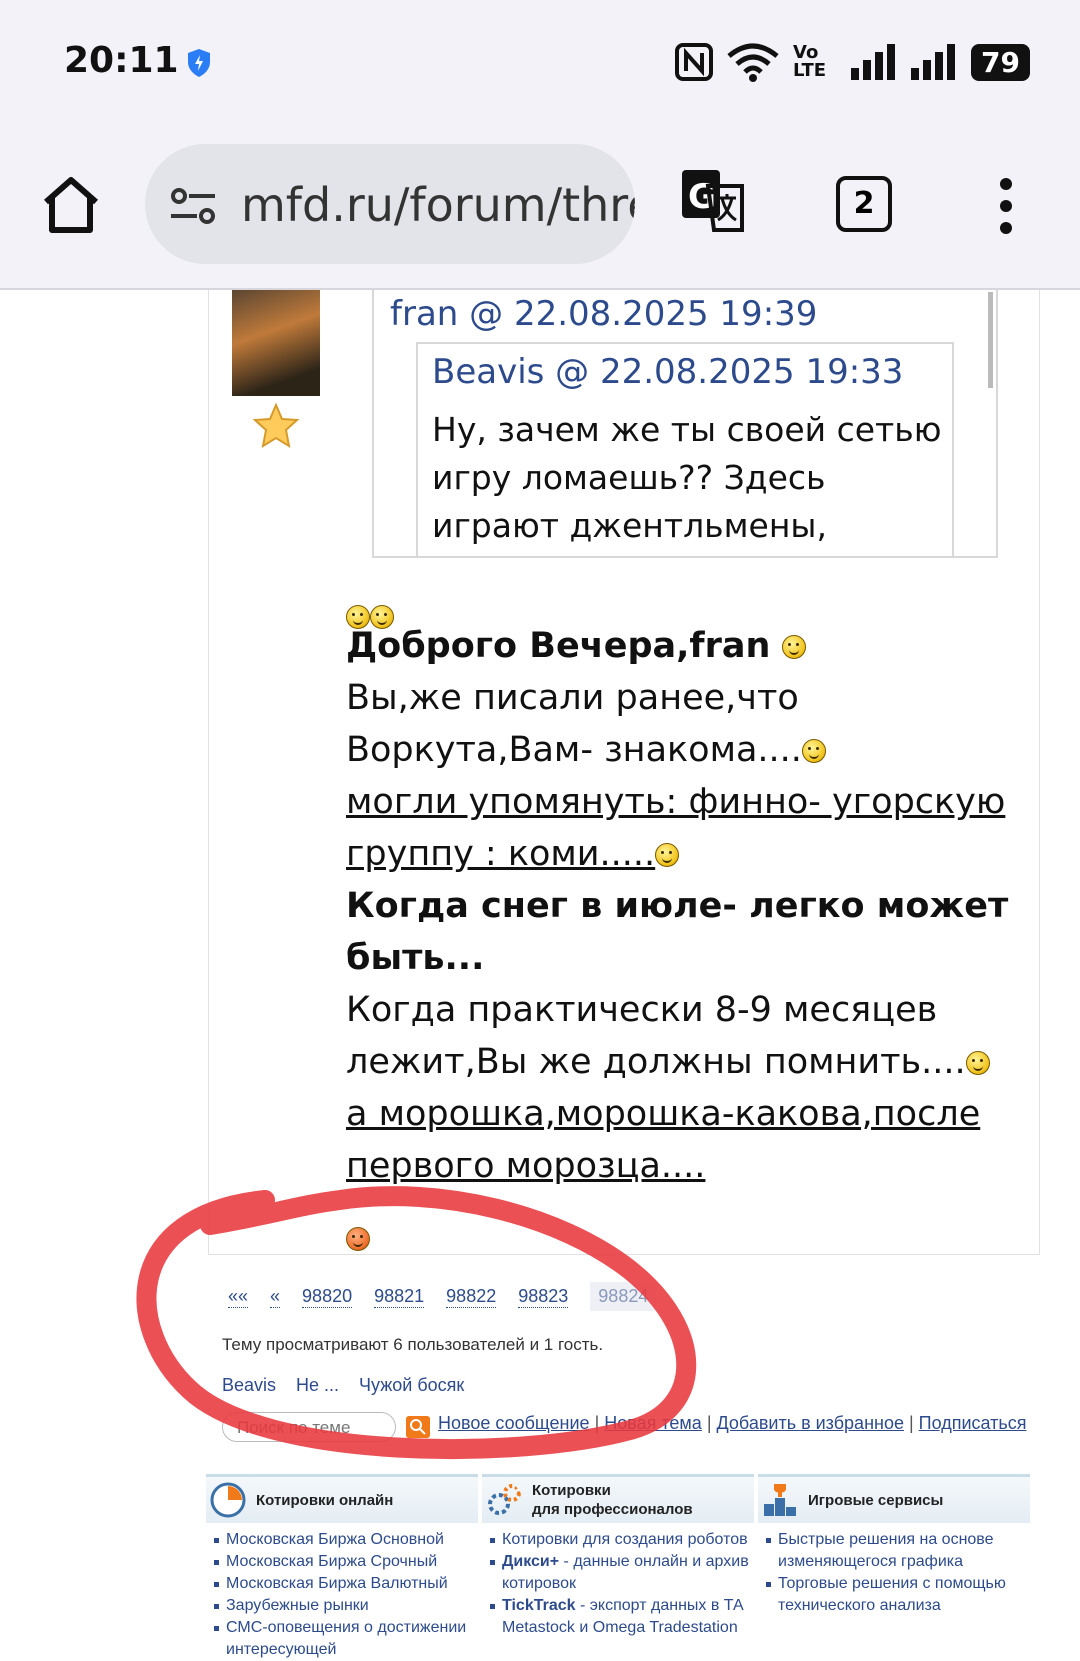  Describe the element at coordinates (653, 1423) in the screenshot. I see `new-topic-link: Новая тема` at that location.